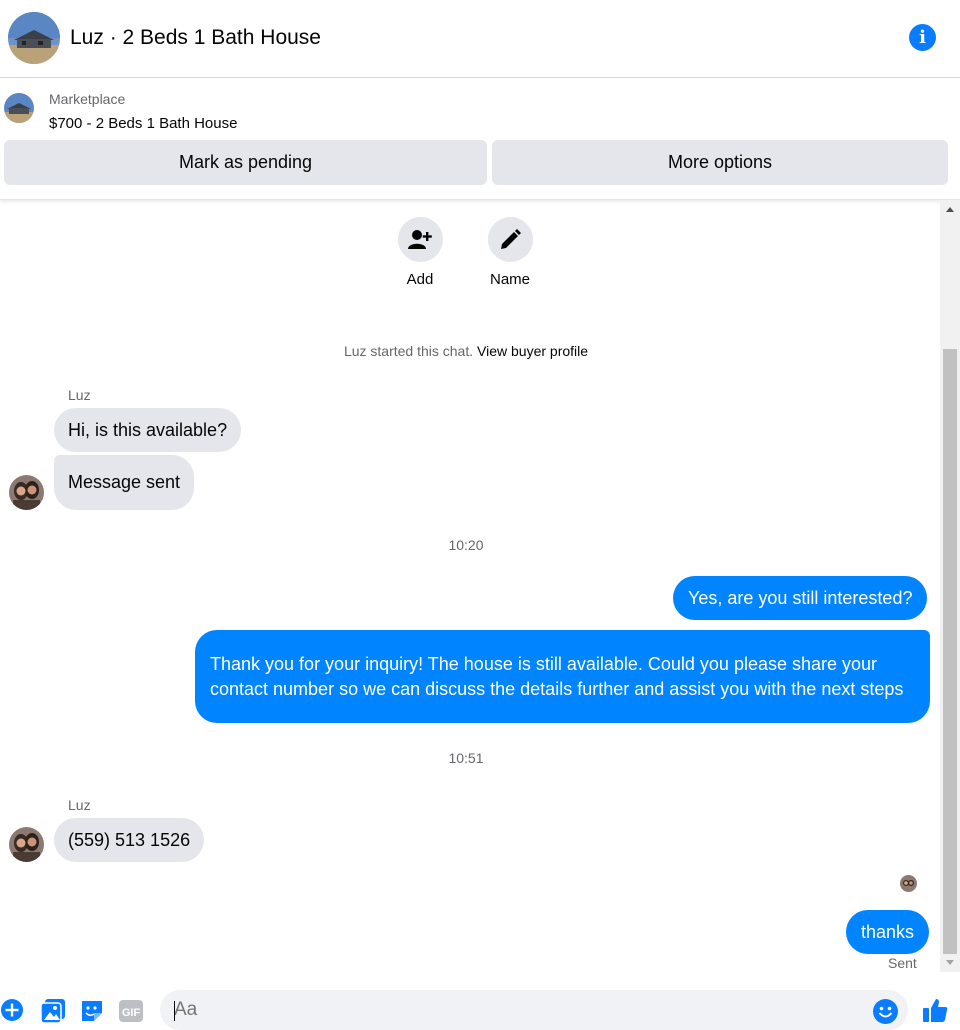 Image resolution: width=960 pixels, height=1030 pixels. What do you see at coordinates (408, 351) in the screenshot?
I see `chat-started-text: Luz started this chat.` at bounding box center [408, 351].